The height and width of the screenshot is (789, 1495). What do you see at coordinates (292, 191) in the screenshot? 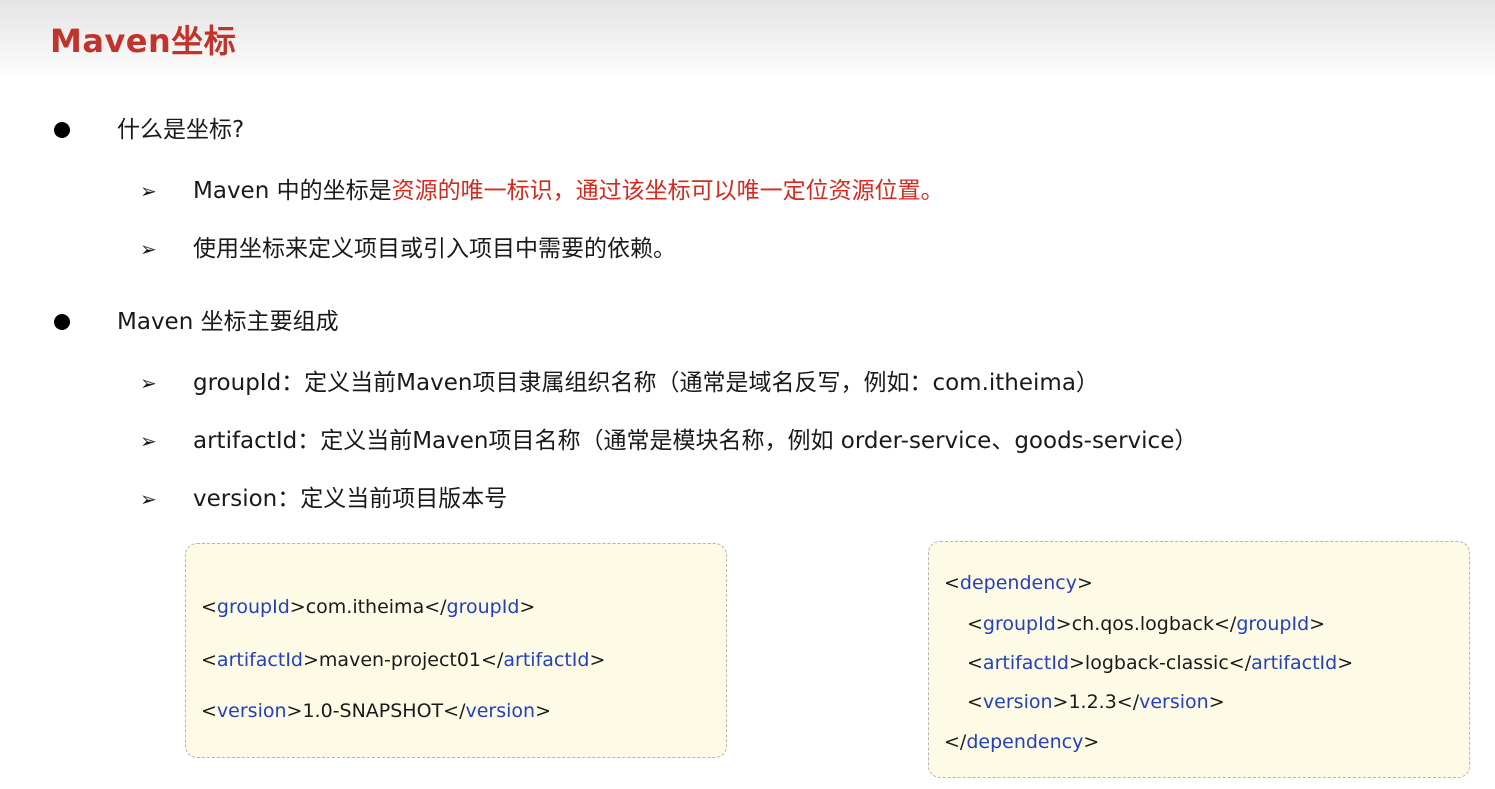
I see `item-text: Maven 中的坐标是` at bounding box center [292, 191].